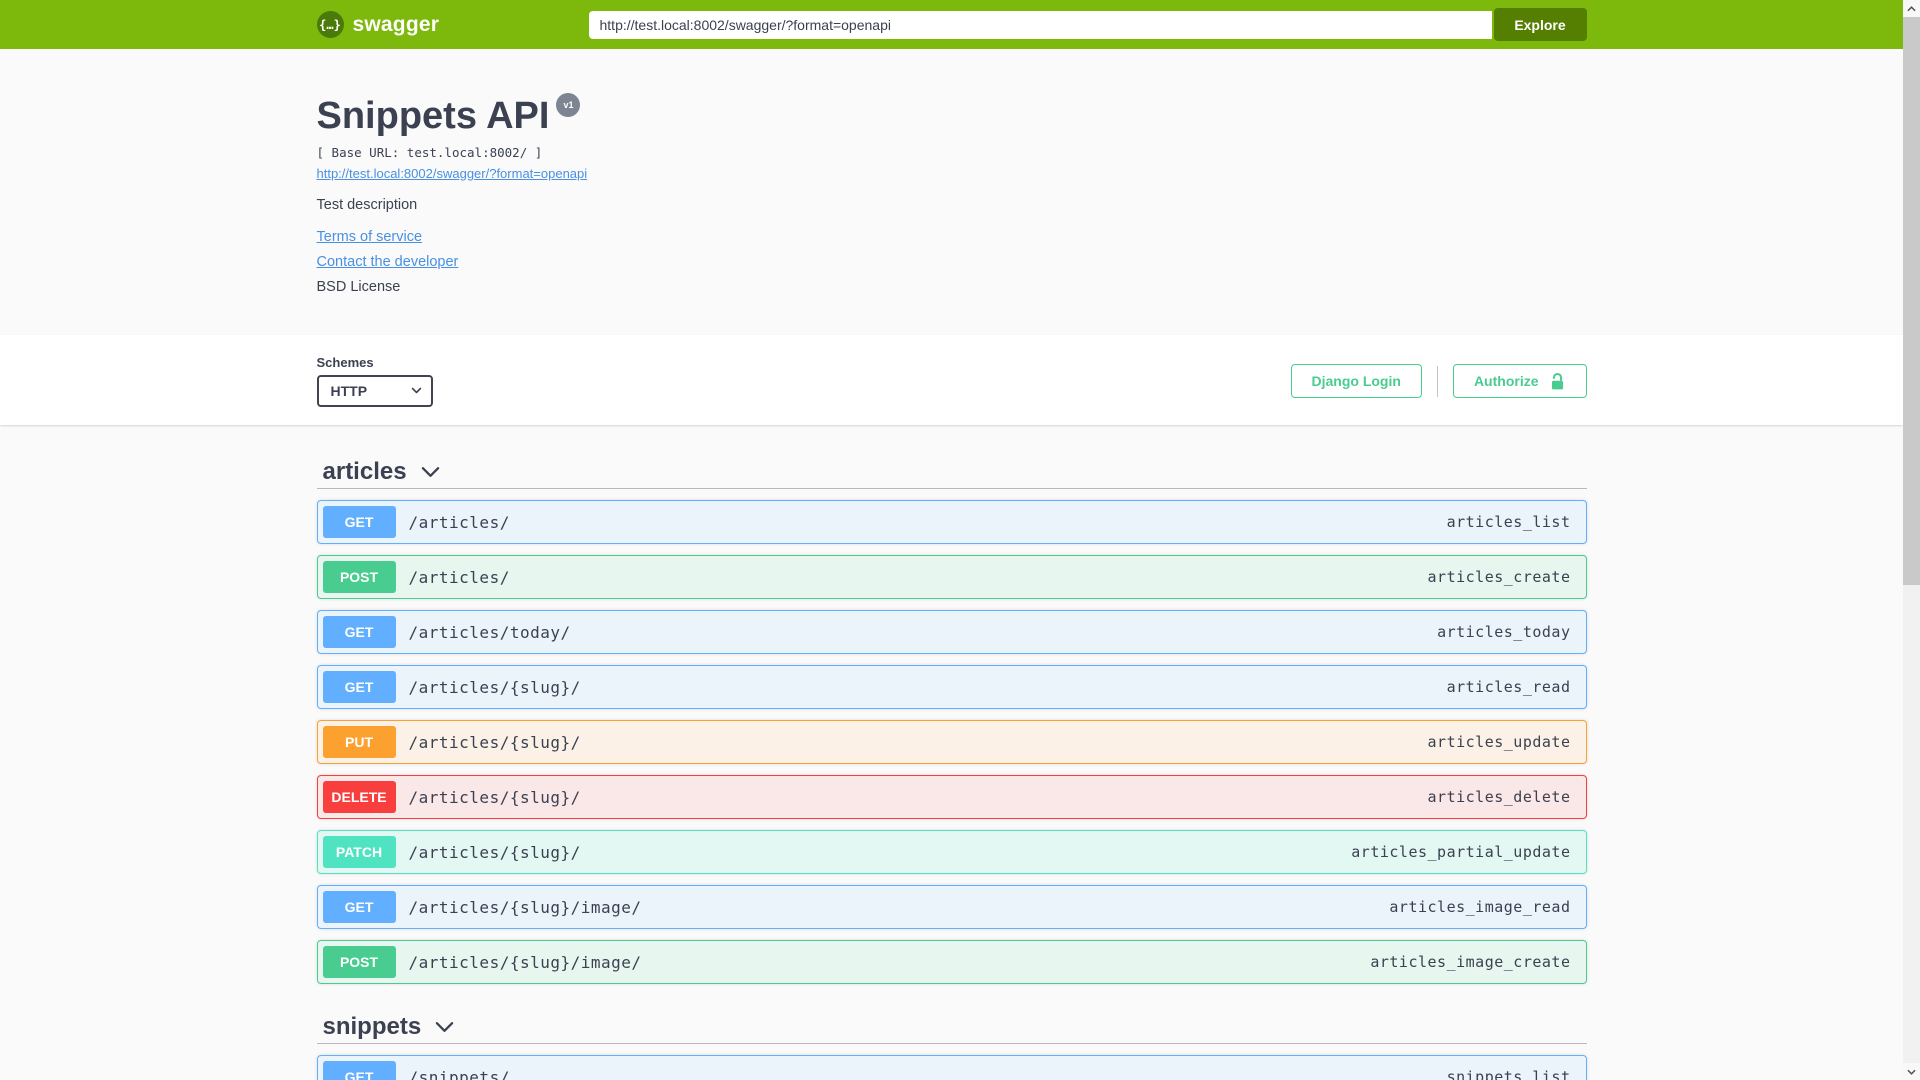  Describe the element at coordinates (1557, 381) in the screenshot. I see `unlock-icon` at that location.